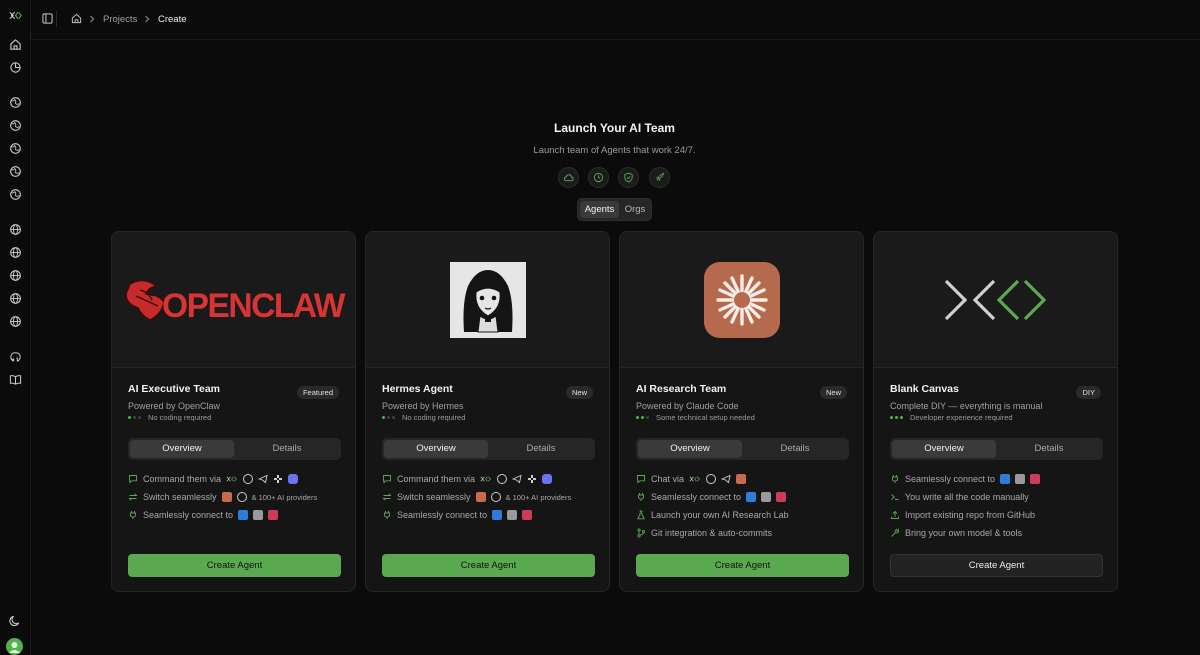 The image size is (1200, 655). I want to click on claude-icon, so click(480, 497).